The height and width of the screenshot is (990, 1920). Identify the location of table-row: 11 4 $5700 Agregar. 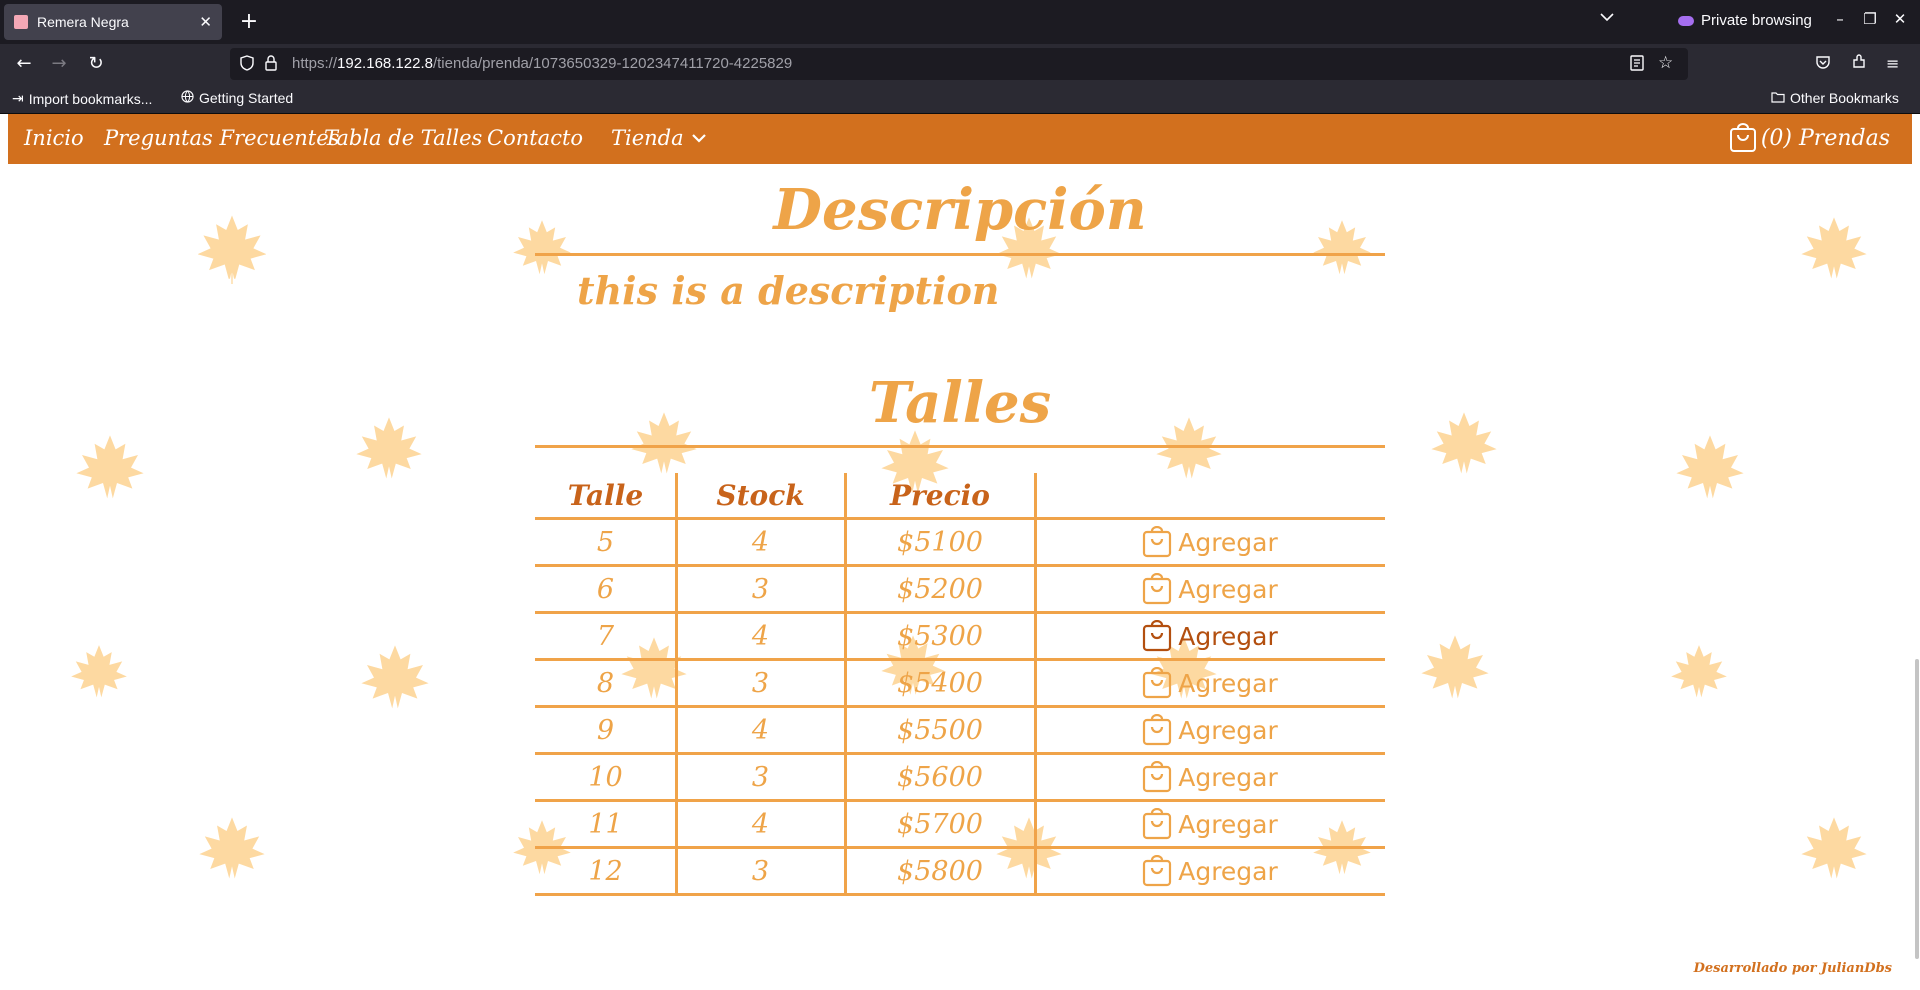
(960, 825).